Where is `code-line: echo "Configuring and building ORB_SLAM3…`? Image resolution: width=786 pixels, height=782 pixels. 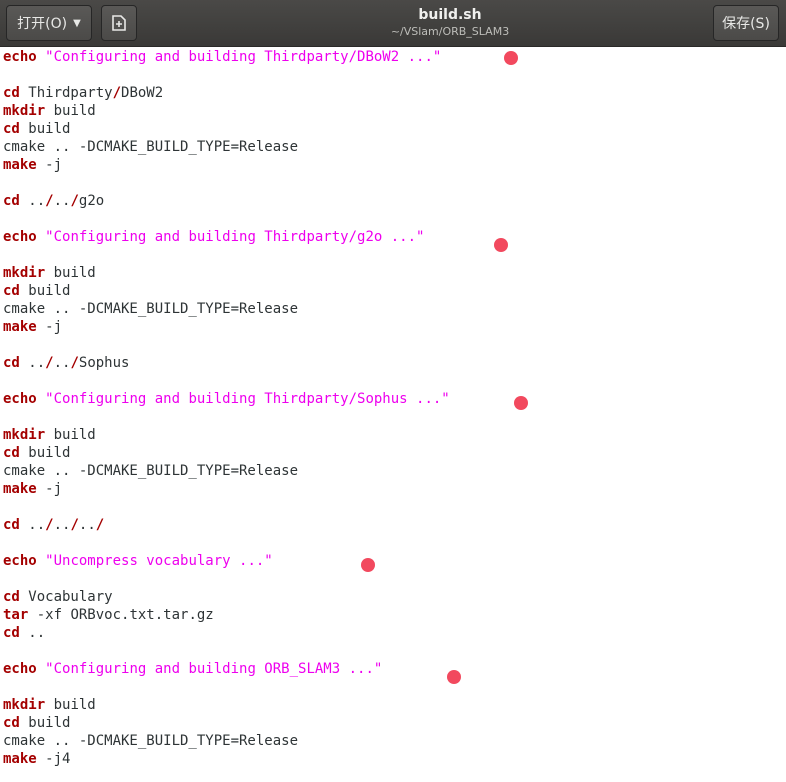 code-line: echo "Configuring and building ORB_SLAM3… is located at coordinates (192, 669).